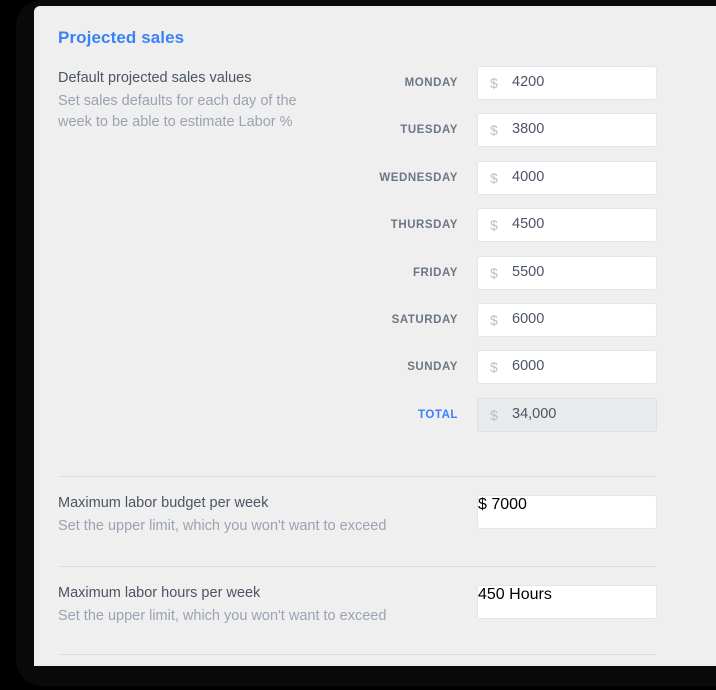  What do you see at coordinates (509, 504) in the screenshot?
I see `max-labor-budget-value: 7000` at bounding box center [509, 504].